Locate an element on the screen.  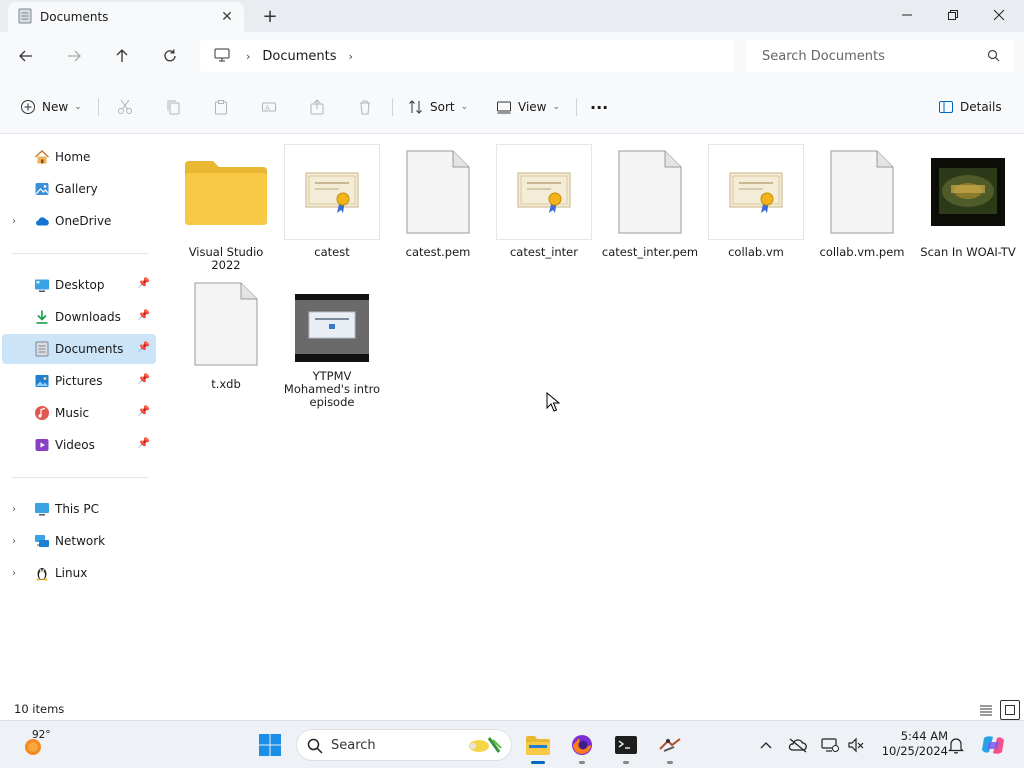
tray-network is located at coordinates (830, 745).